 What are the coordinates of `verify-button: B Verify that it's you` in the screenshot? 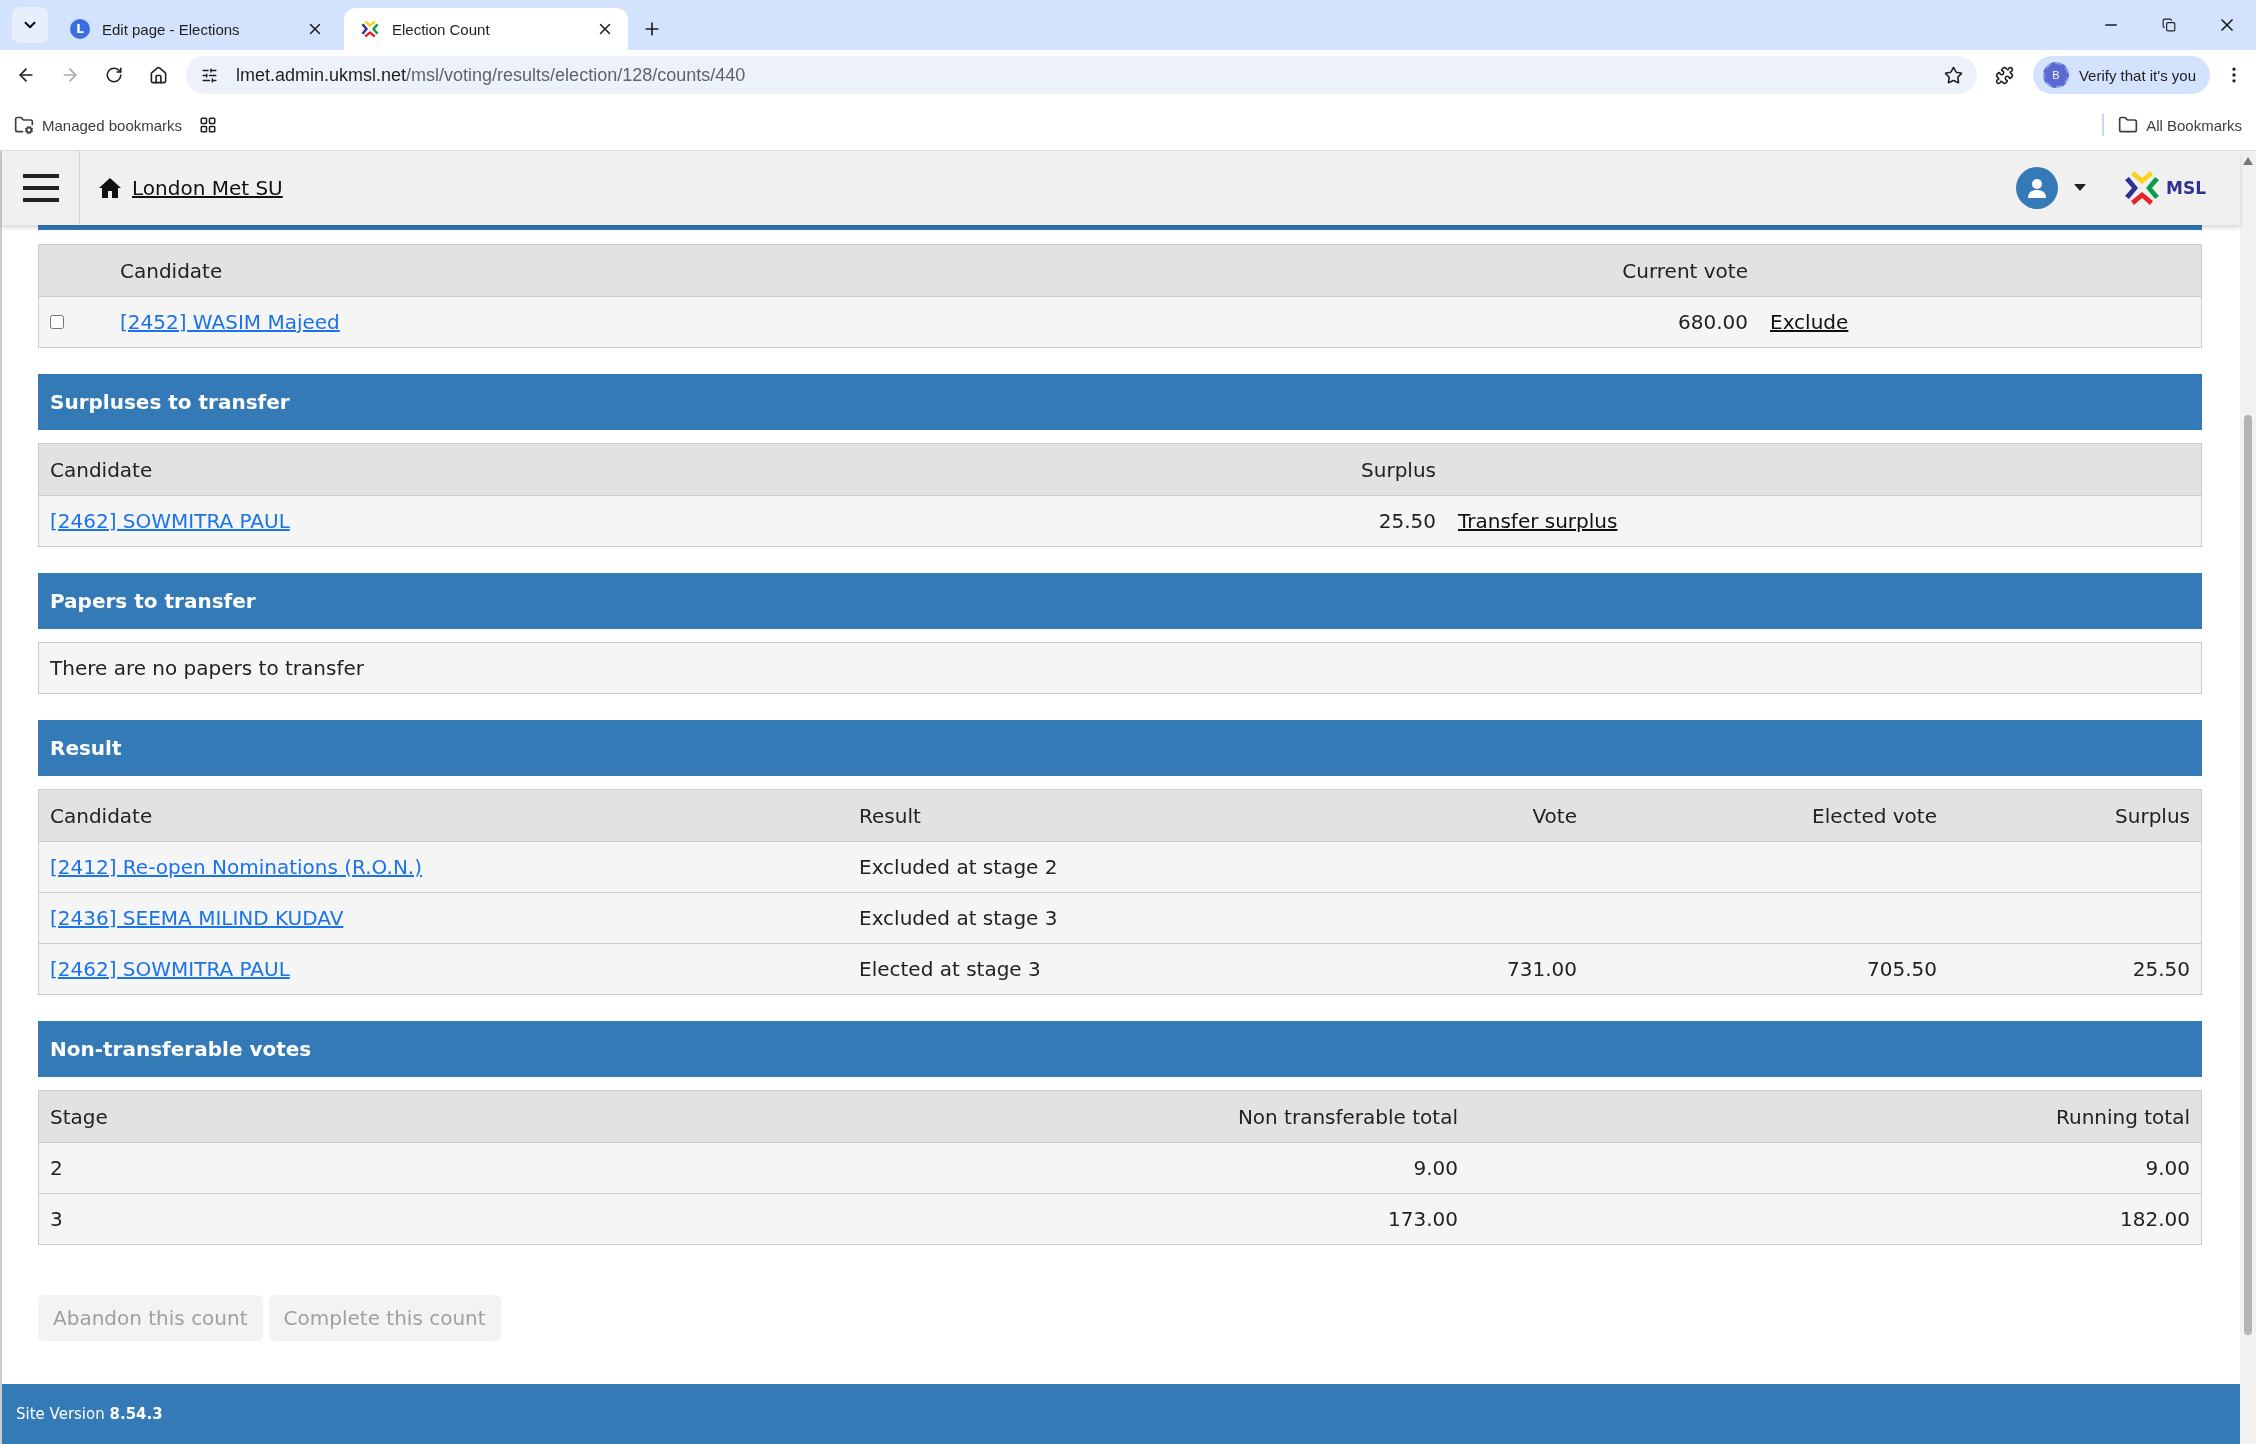 It's located at (2121, 75).